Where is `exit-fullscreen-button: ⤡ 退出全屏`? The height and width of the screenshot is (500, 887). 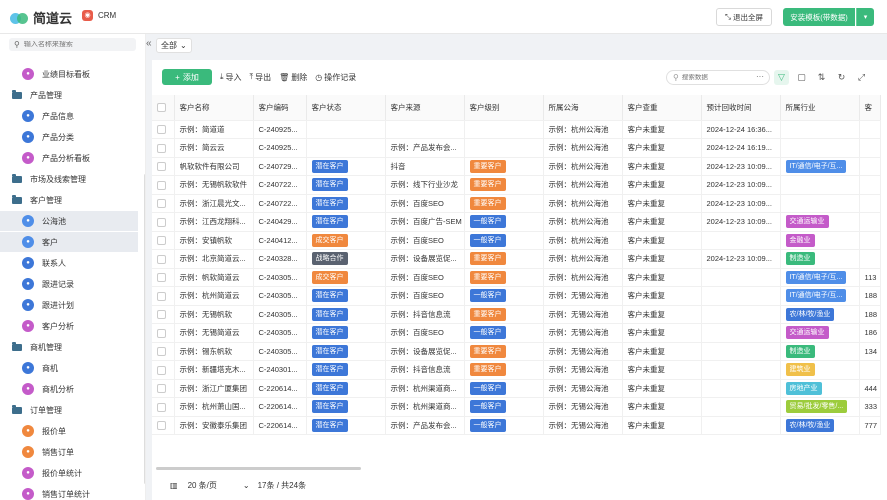
exit-fullscreen-button: ⤡ 退出全屏 is located at coordinates (744, 17).